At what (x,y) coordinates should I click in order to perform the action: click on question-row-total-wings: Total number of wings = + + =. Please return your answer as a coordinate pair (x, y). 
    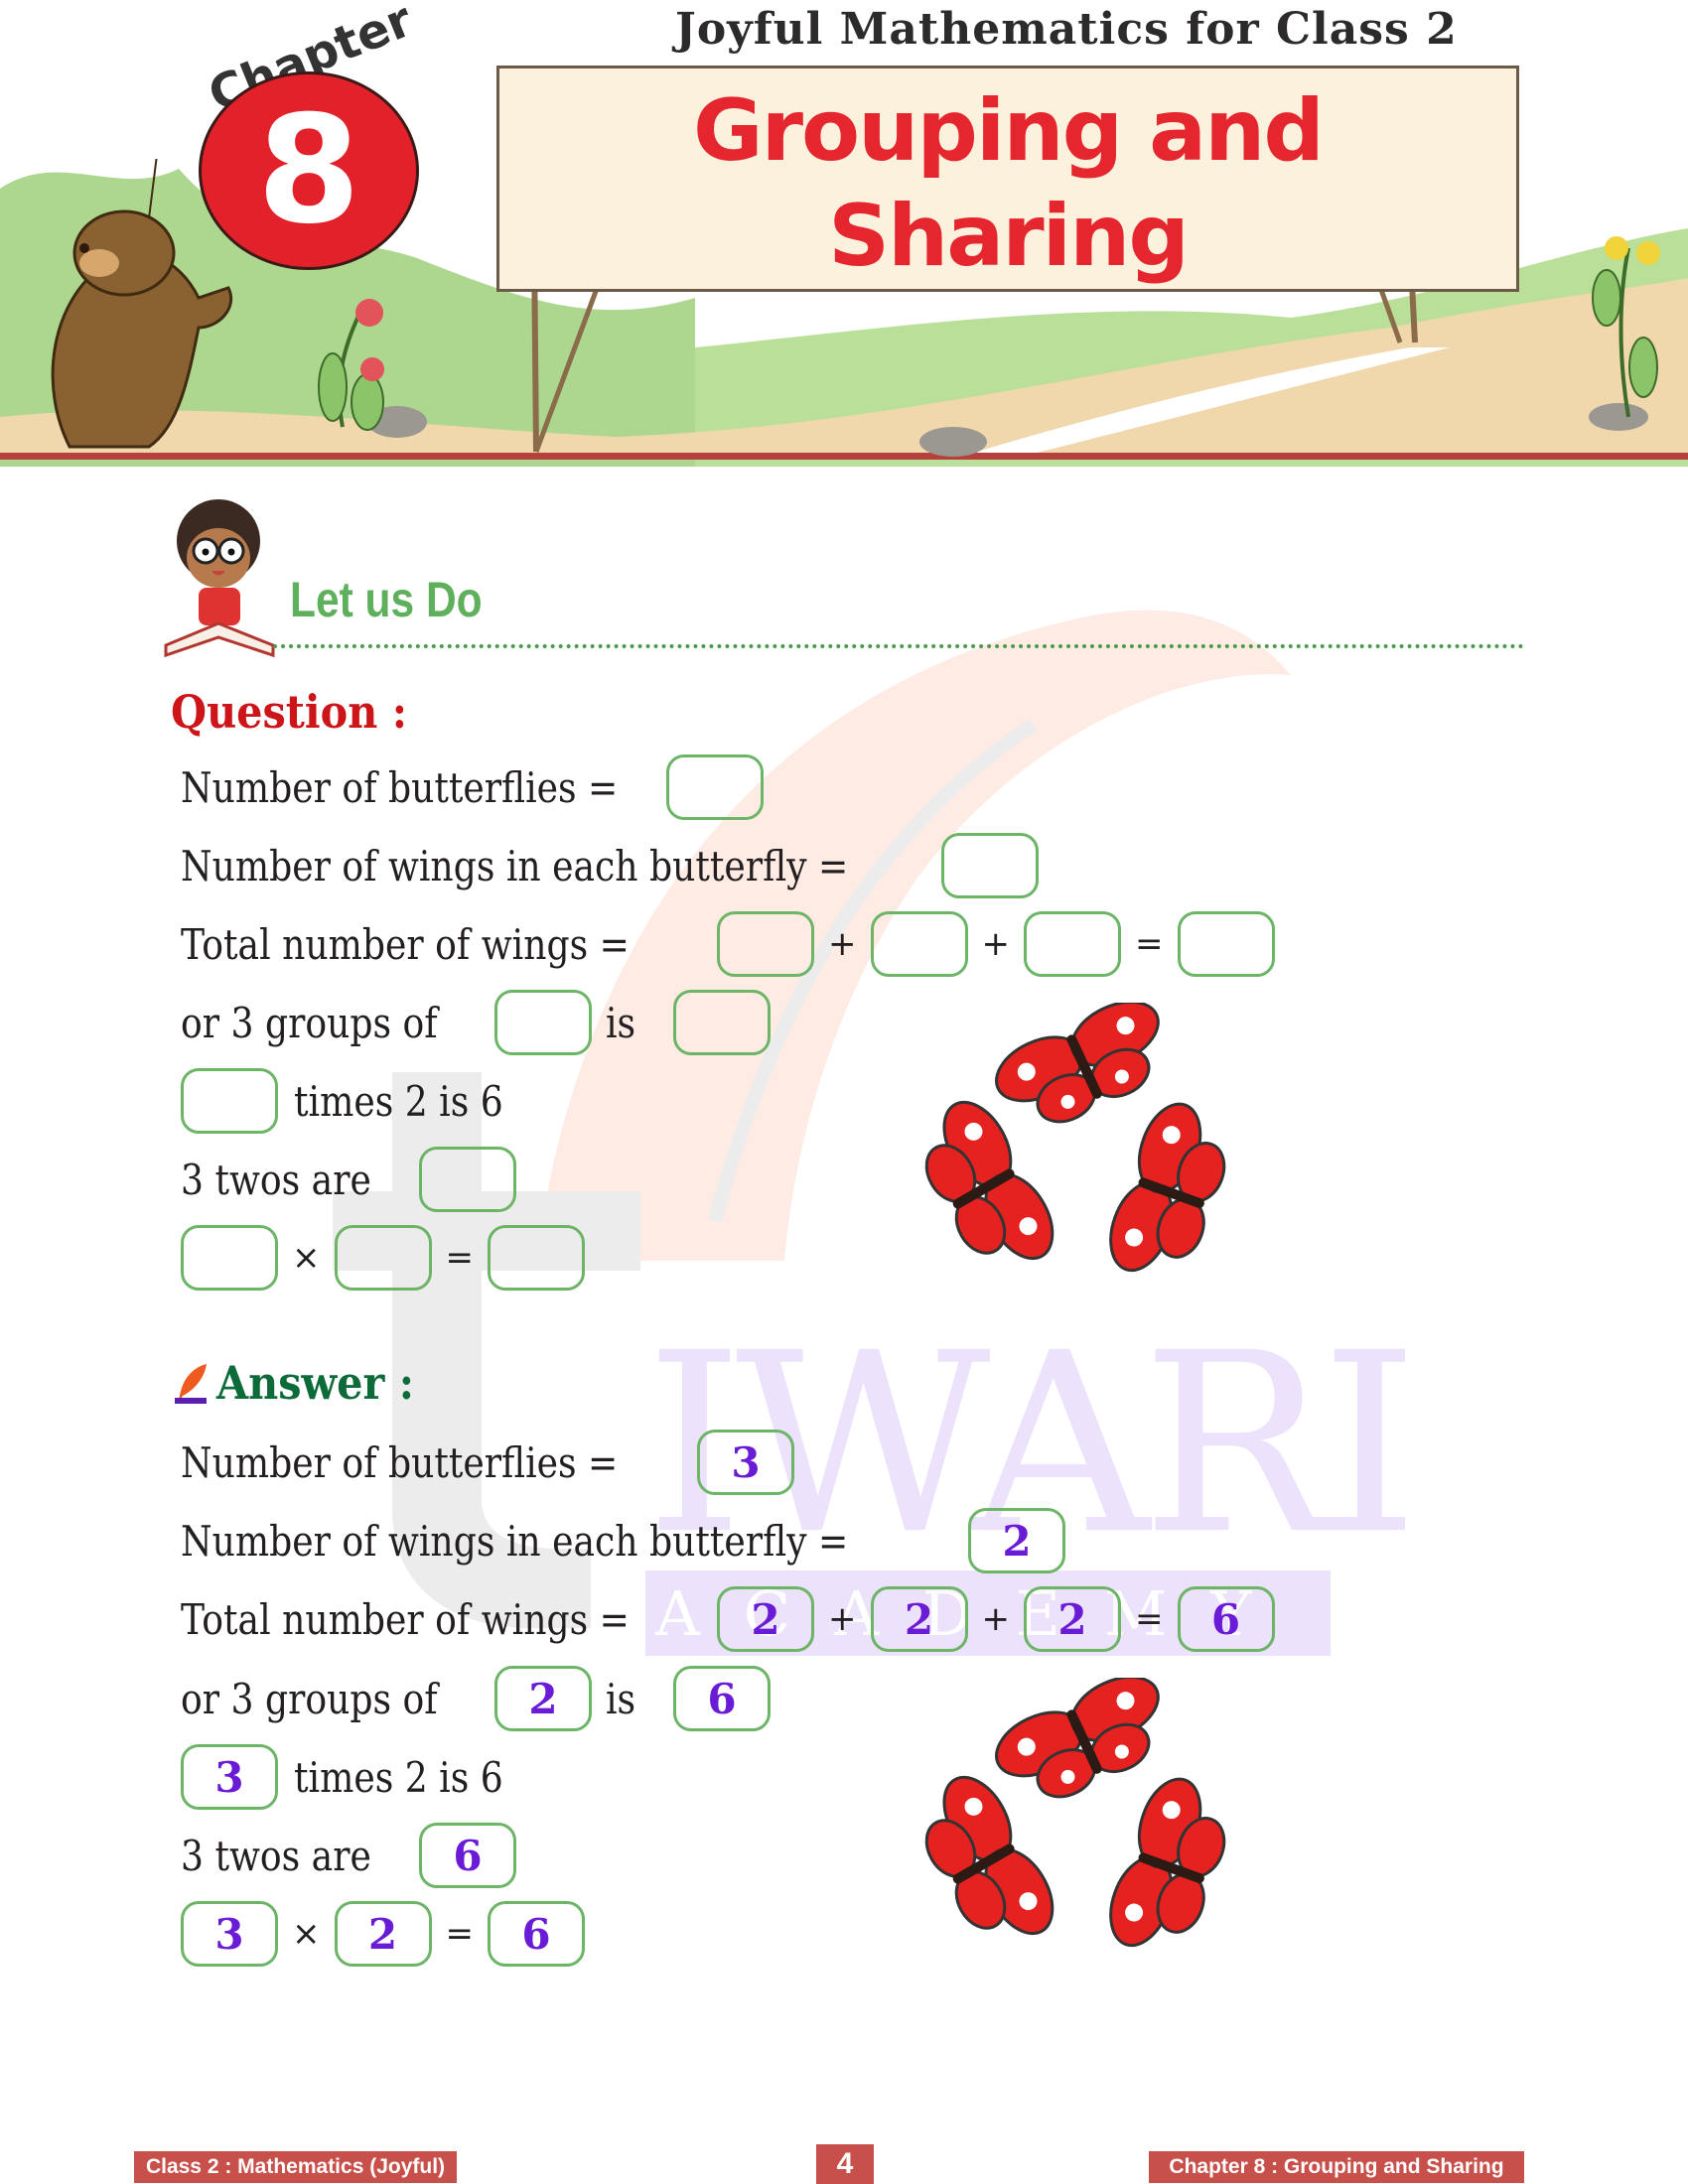
    Looking at the image, I should click on (728, 944).